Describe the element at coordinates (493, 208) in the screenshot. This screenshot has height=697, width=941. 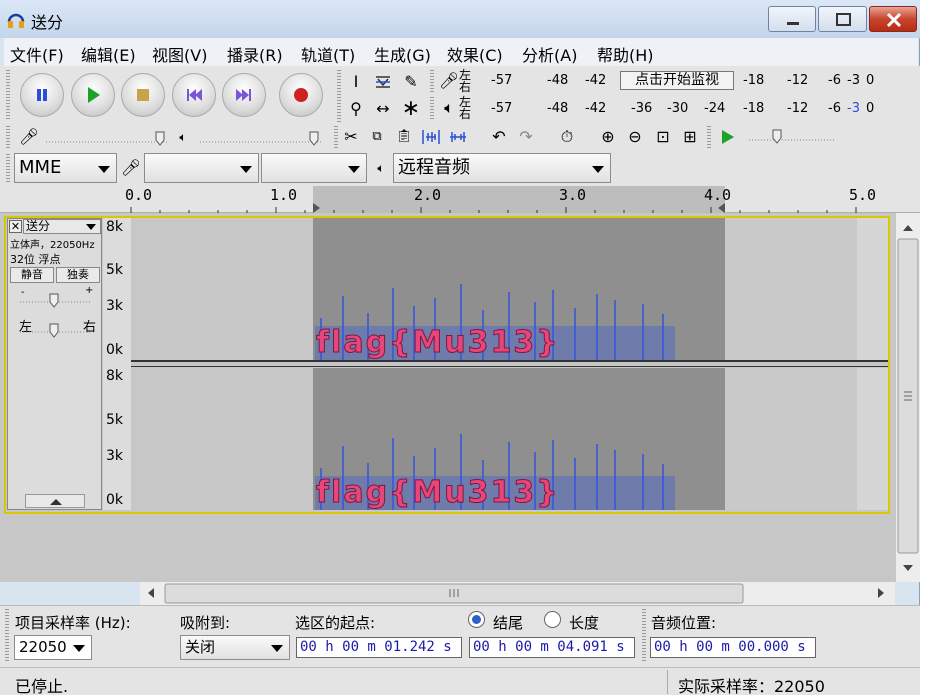
I see `ruler-ticks` at that location.